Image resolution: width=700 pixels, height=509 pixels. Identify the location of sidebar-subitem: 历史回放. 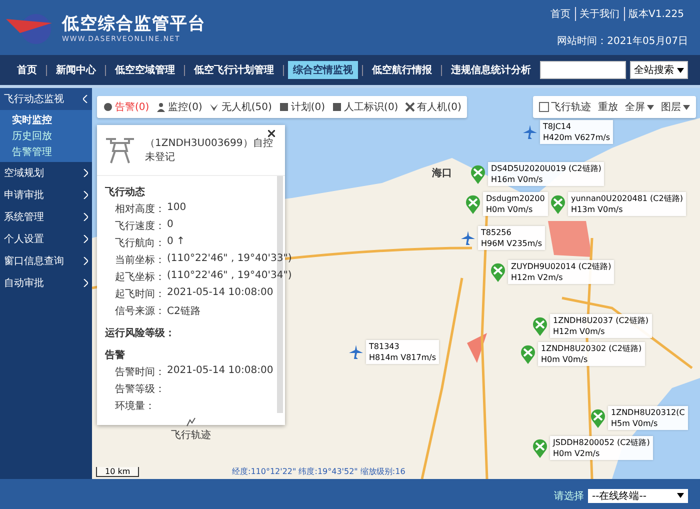
(46, 136).